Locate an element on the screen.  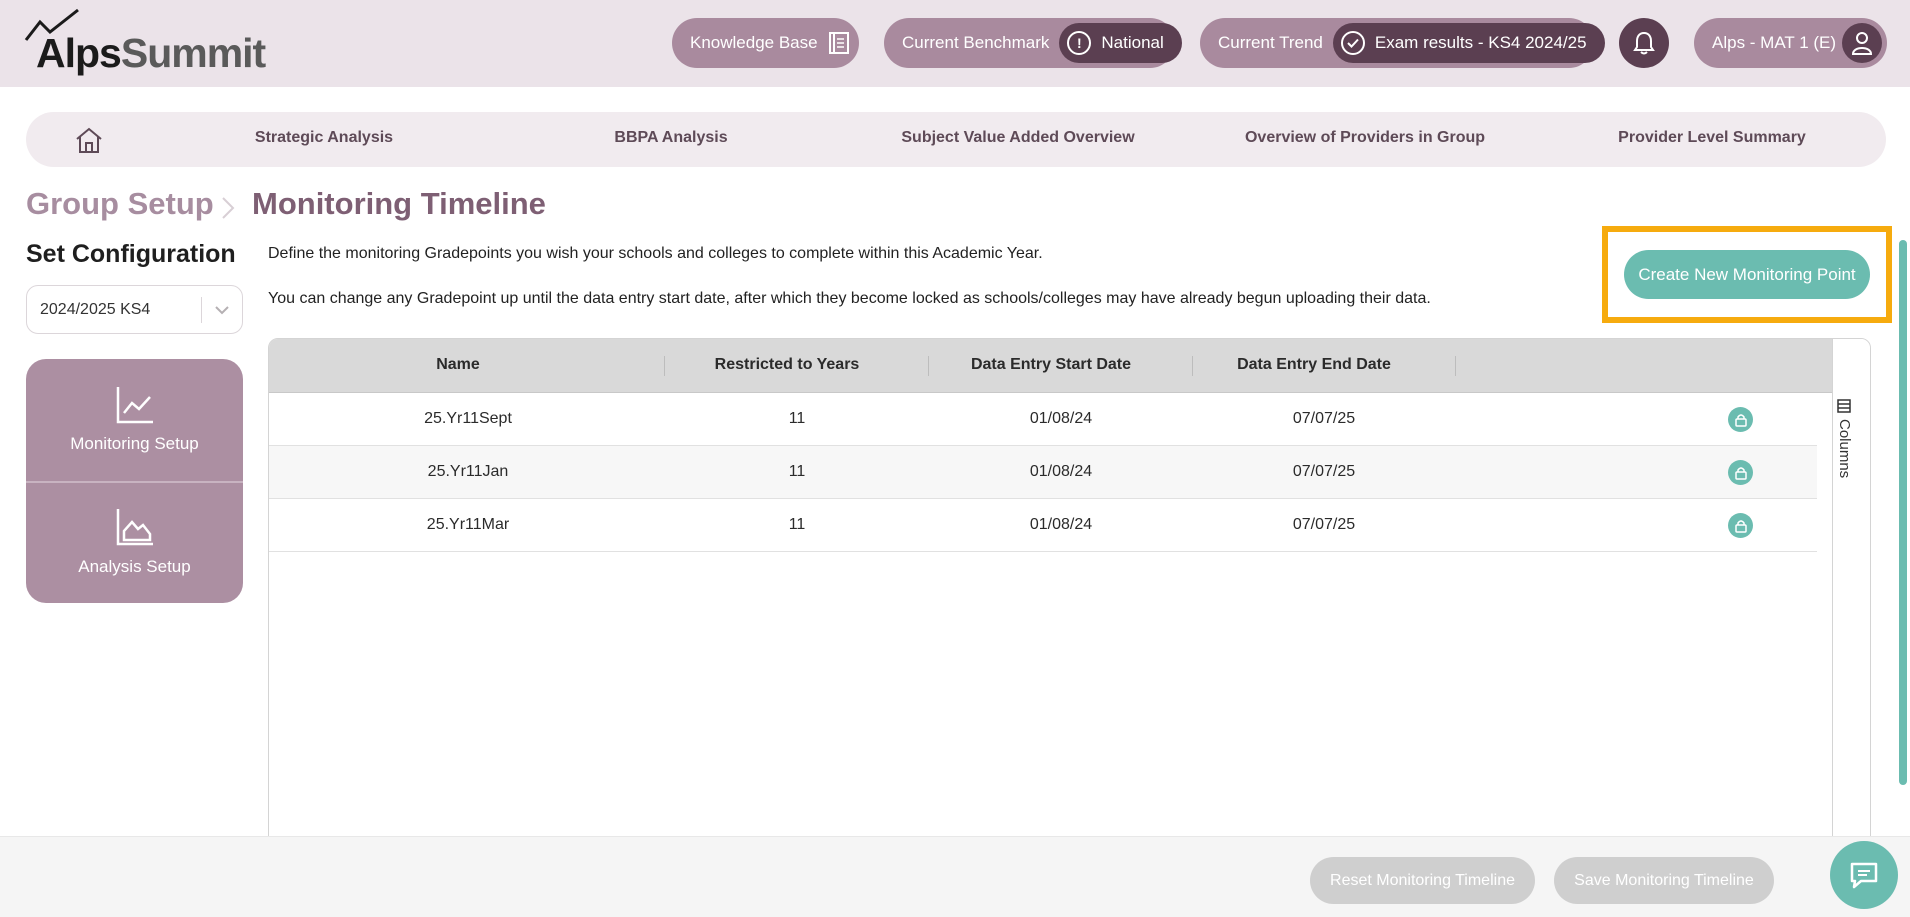
nav-overview-of-providers: Overview of Providers in Group is located at coordinates (1365, 138).